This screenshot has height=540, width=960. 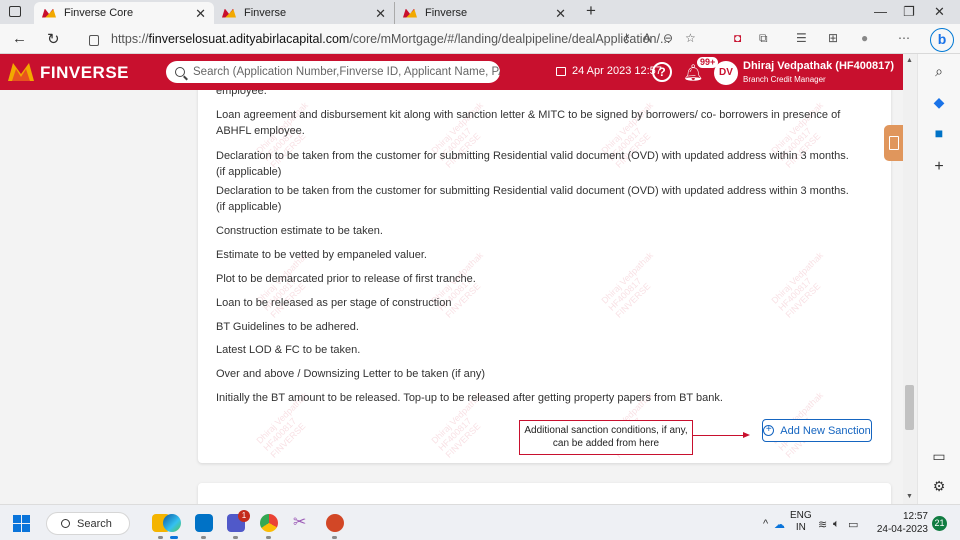 What do you see at coordinates (668, 38) in the screenshot?
I see `zoom-icon: ⊖` at bounding box center [668, 38].